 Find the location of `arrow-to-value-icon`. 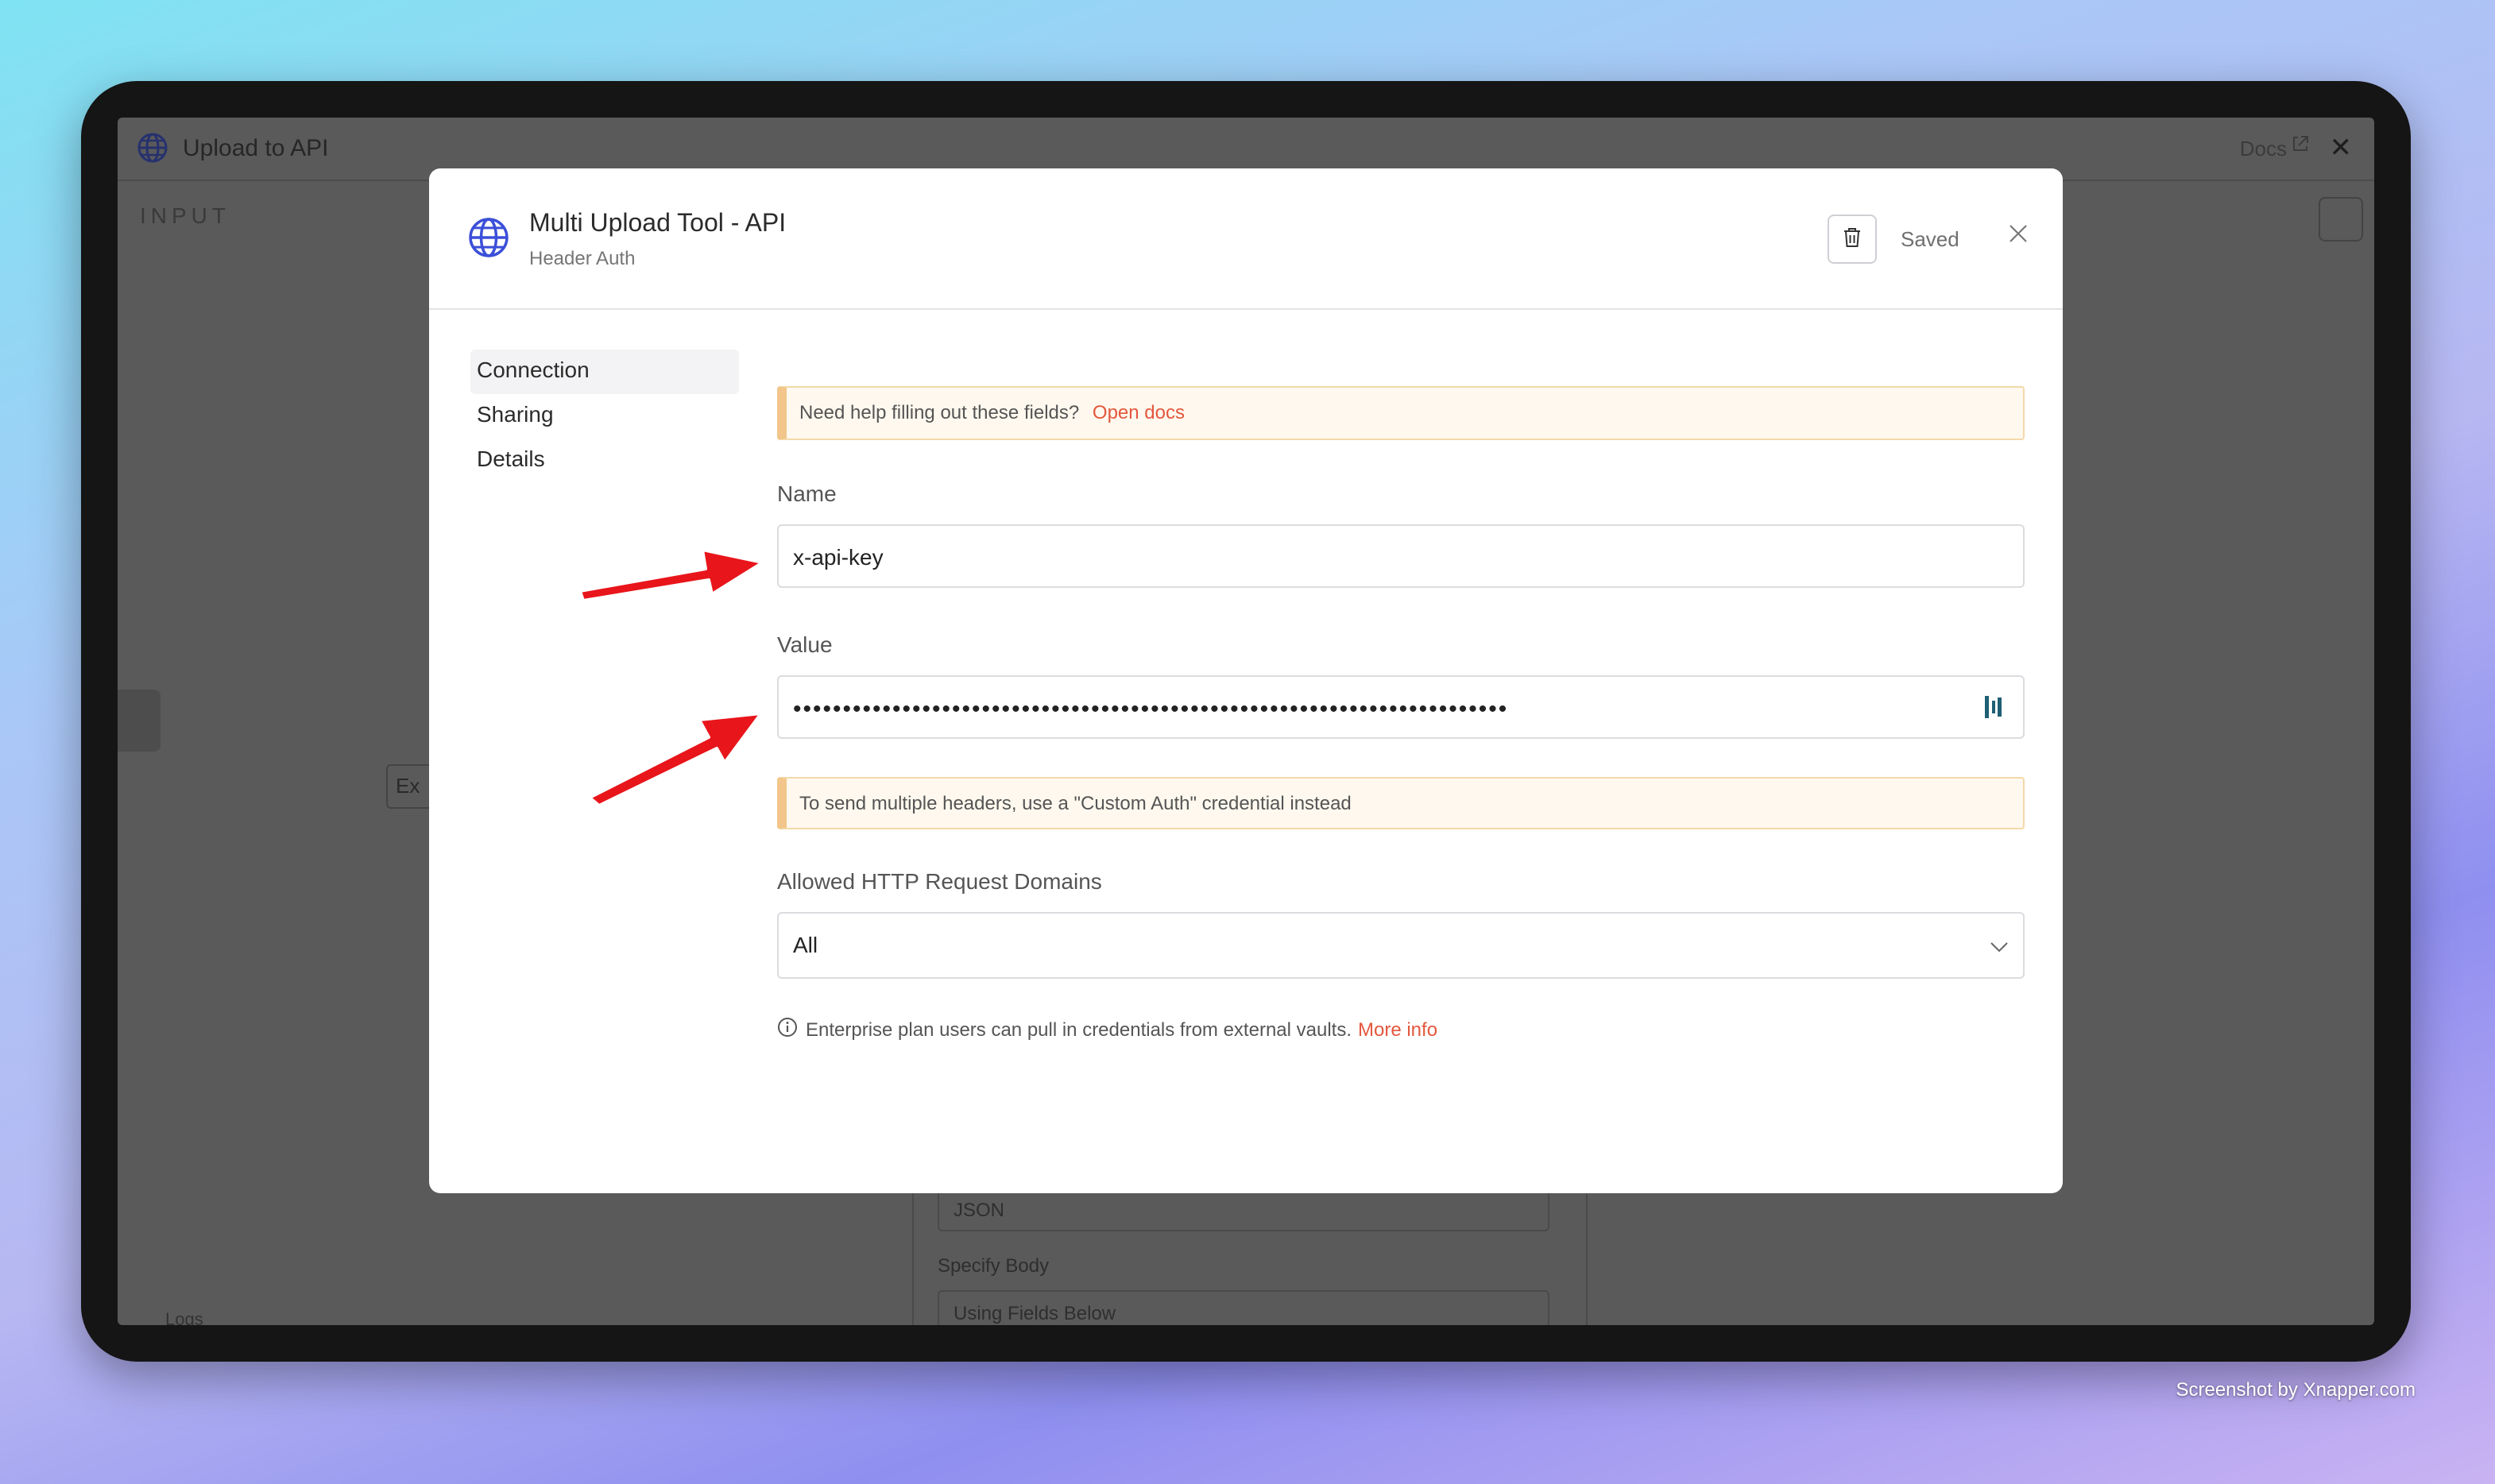

arrow-to-value-icon is located at coordinates (675, 759).